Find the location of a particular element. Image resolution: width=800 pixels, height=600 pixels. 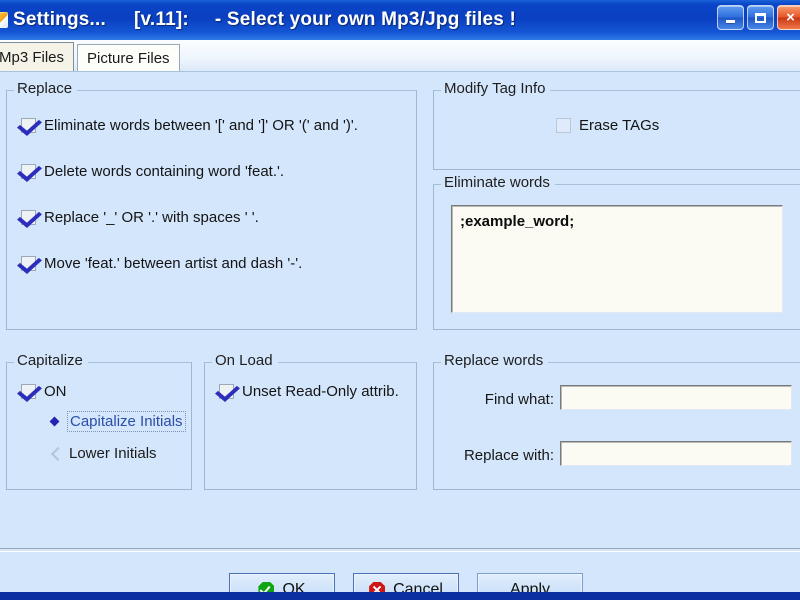

footer-divider is located at coordinates (400, 550).